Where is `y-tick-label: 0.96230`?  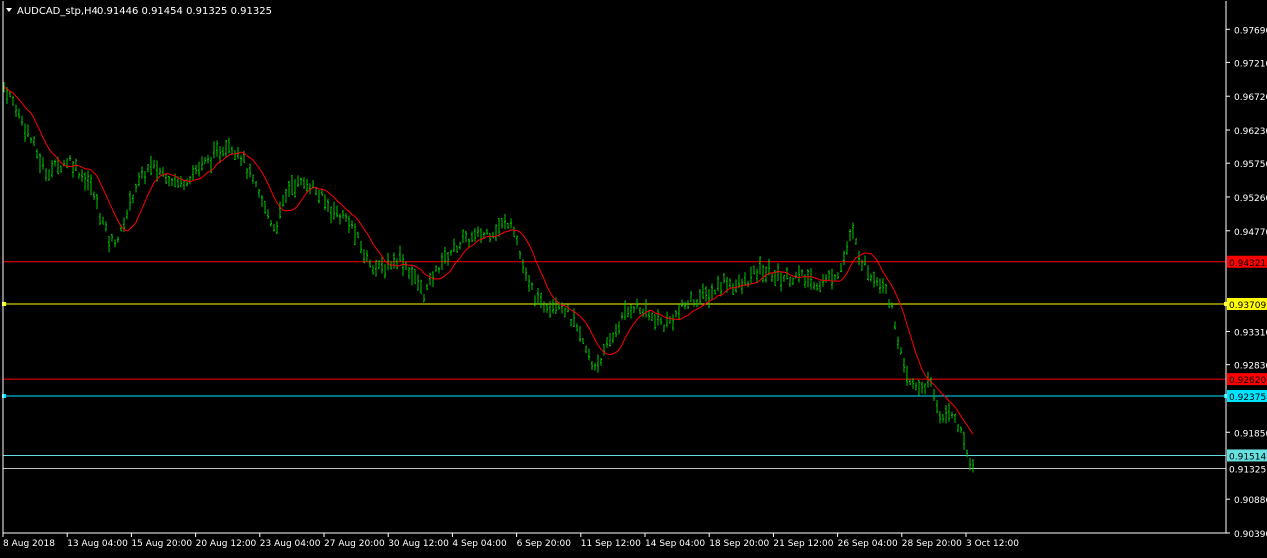
y-tick-label: 0.96230 is located at coordinates (1250, 132).